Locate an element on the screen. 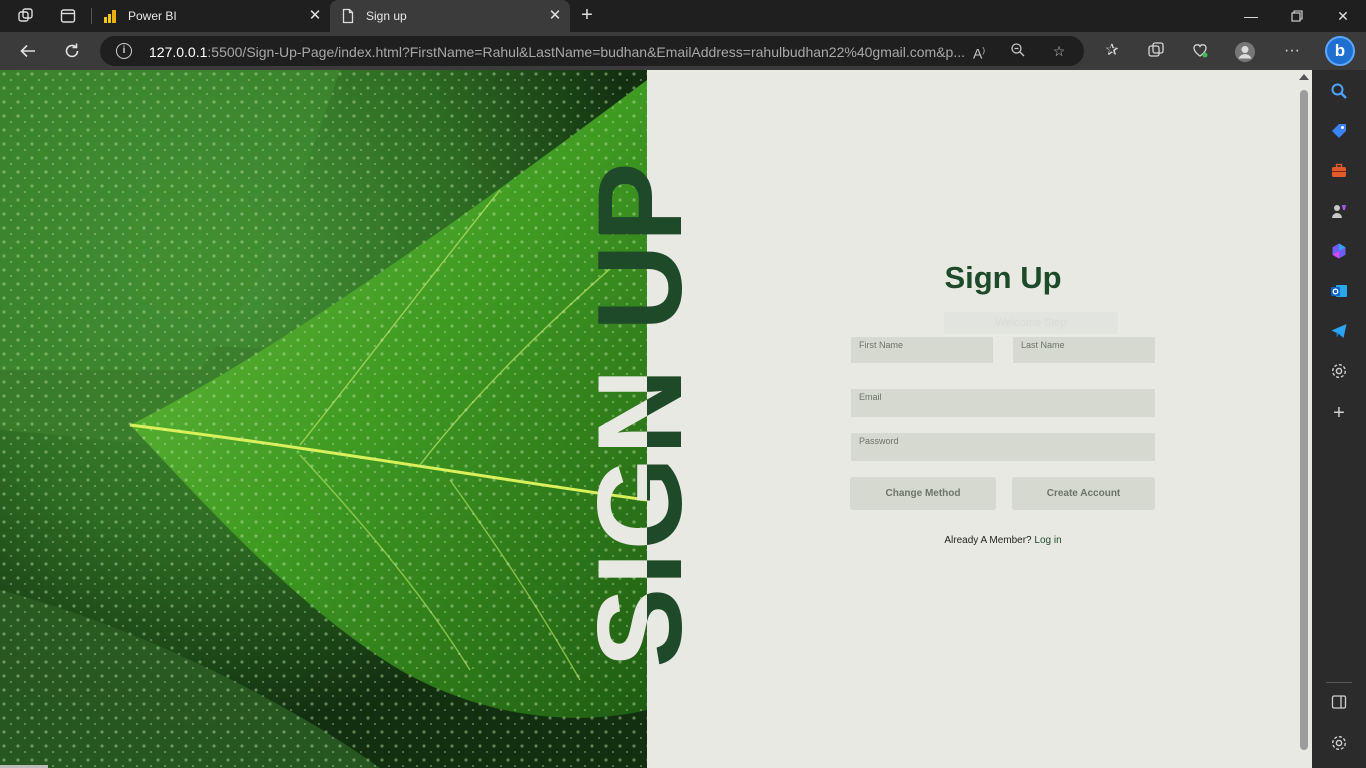 The image size is (1366, 768). create-account-button: Create Account is located at coordinates (1083, 493).